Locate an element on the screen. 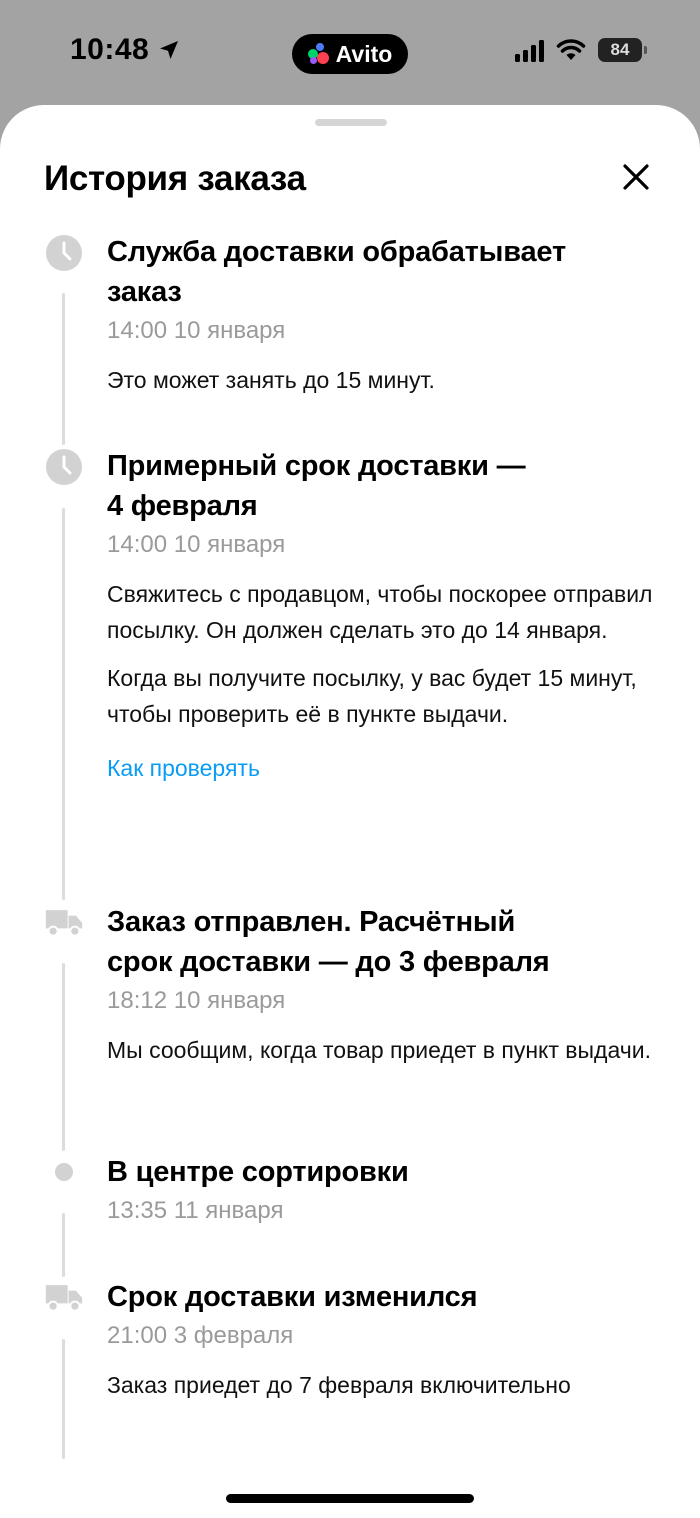 This screenshot has height=1518, width=700. app-pill-label: Avito is located at coordinates (364, 53).